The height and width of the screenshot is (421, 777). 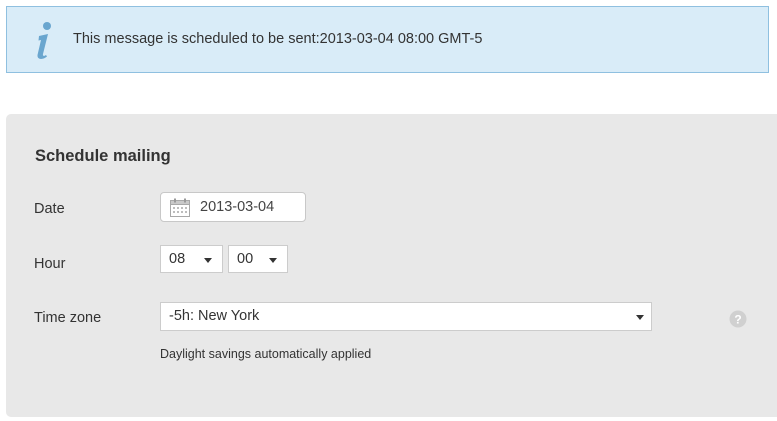 I want to click on minute-select: 00, so click(x=258, y=259).